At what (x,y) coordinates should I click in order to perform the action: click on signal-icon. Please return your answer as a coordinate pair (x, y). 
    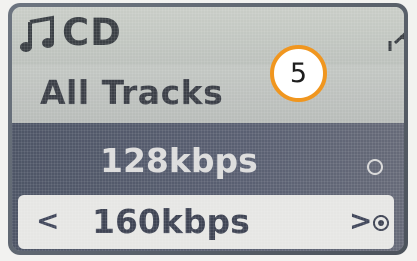
    Looking at the image, I should click on (396, 41).